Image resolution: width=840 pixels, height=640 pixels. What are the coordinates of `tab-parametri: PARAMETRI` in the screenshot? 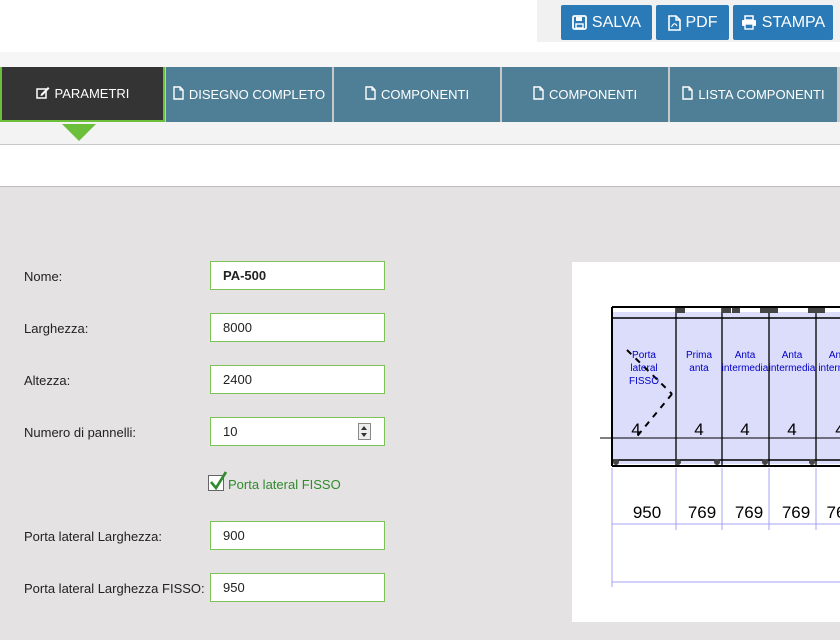 It's located at (82, 94).